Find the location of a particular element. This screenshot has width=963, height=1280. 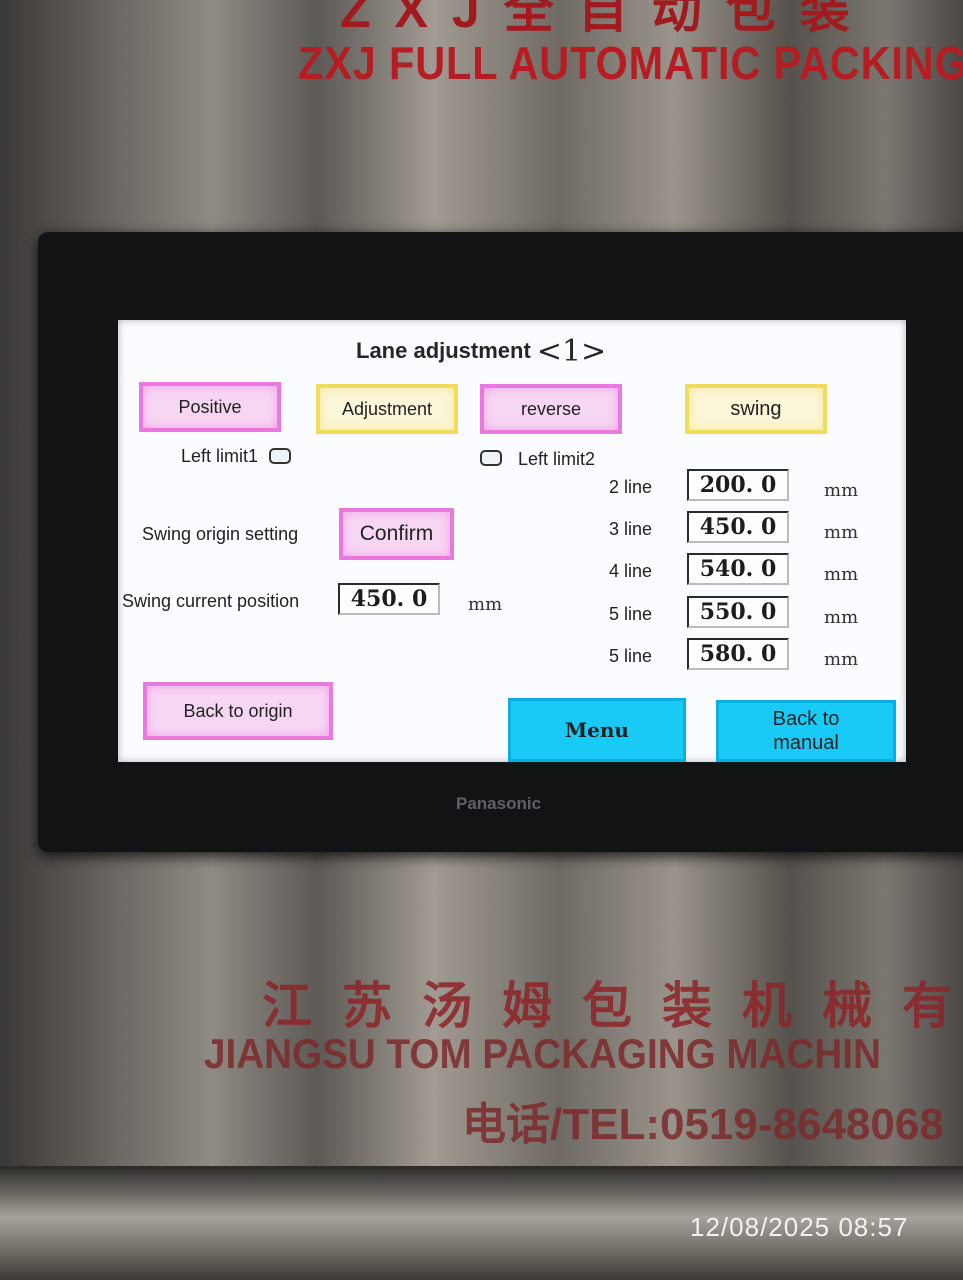

swing-current-position-unit: mm is located at coordinates (485, 604).